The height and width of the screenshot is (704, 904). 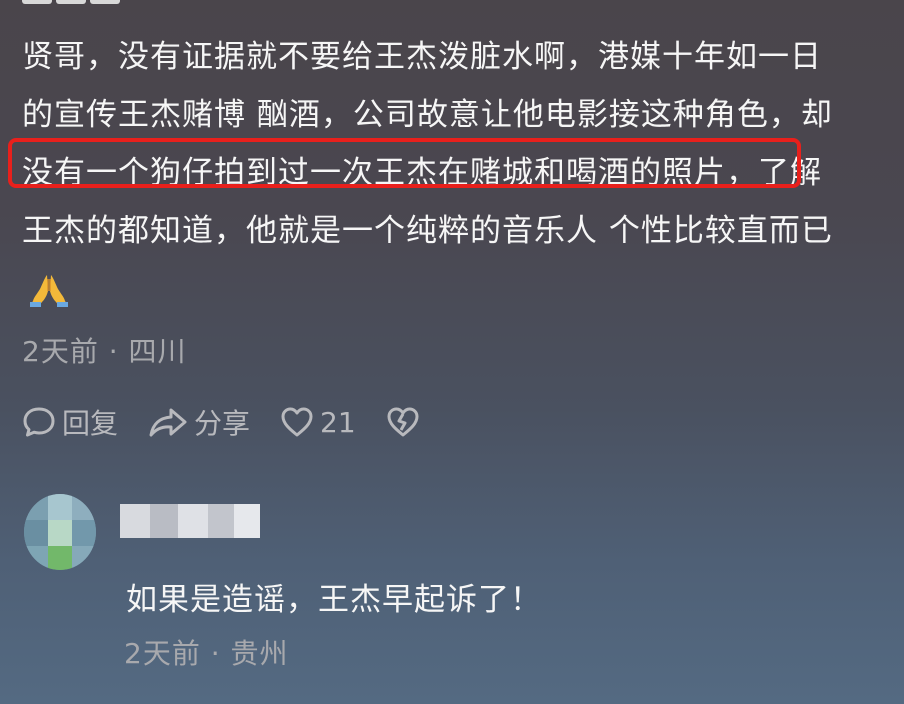 What do you see at coordinates (49, 291) in the screenshot?
I see `praying-hands-emoji` at bounding box center [49, 291].